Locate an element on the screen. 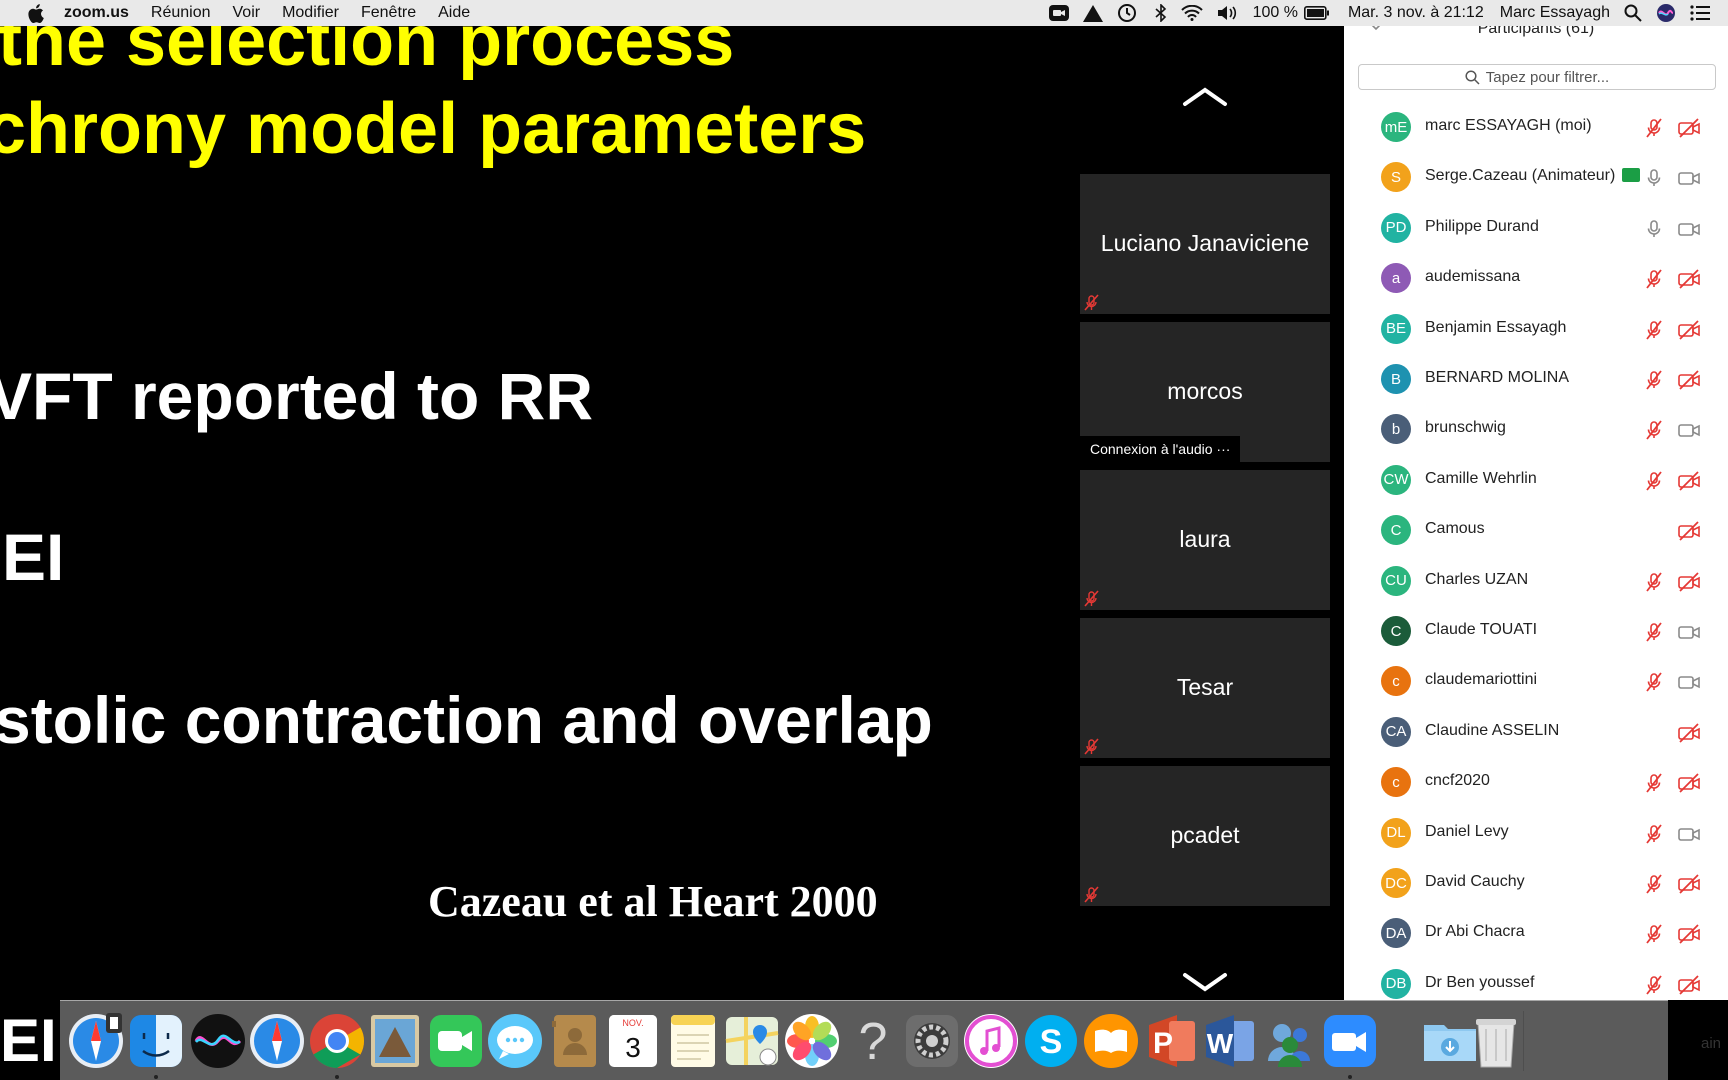 This screenshot has height=1080, width=1728. siri-menu-icon is located at coordinates (1666, 13).